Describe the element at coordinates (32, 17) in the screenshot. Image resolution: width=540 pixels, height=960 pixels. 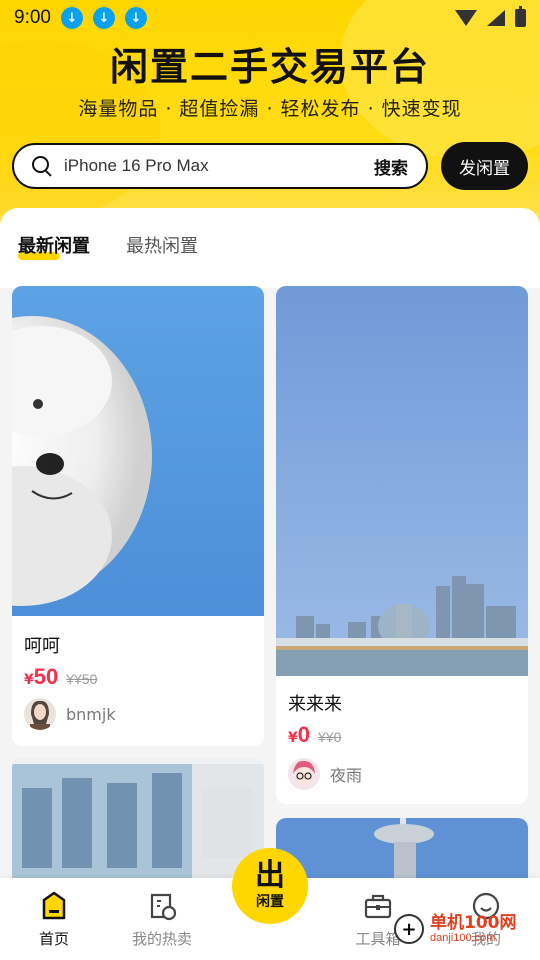
I see `status-time: 9:00` at that location.